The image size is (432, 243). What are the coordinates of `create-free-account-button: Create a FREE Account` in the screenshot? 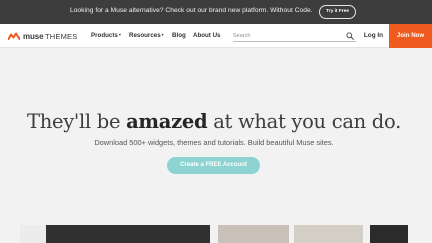 It's located at (213, 165).